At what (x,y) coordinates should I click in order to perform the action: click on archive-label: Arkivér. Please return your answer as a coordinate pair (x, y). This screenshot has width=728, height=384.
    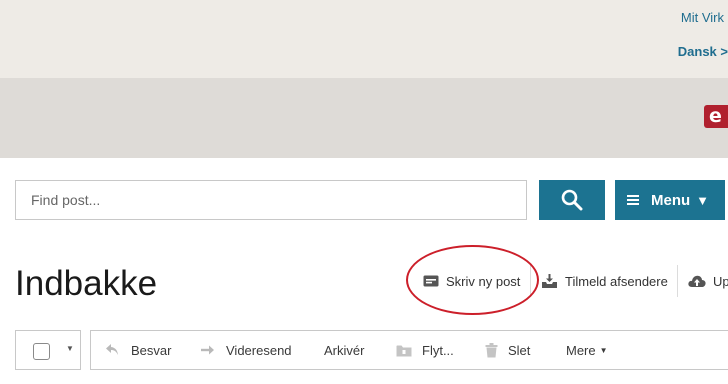
    Looking at the image, I should click on (344, 350).